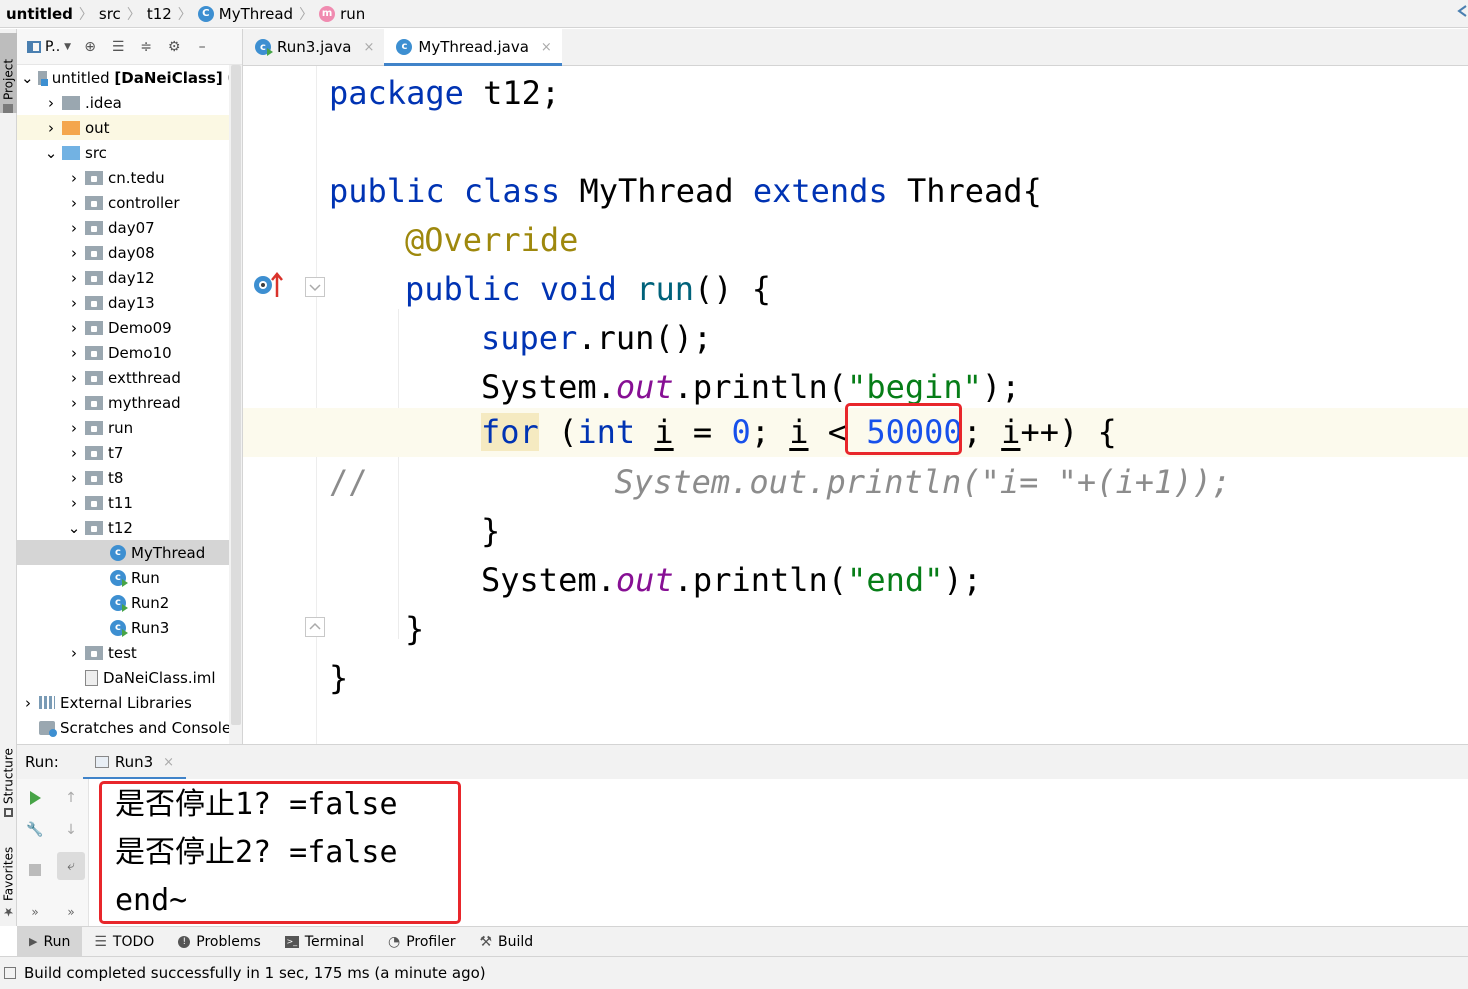 The width and height of the screenshot is (1468, 989). What do you see at coordinates (34, 46) in the screenshot?
I see `panel-icon` at bounding box center [34, 46].